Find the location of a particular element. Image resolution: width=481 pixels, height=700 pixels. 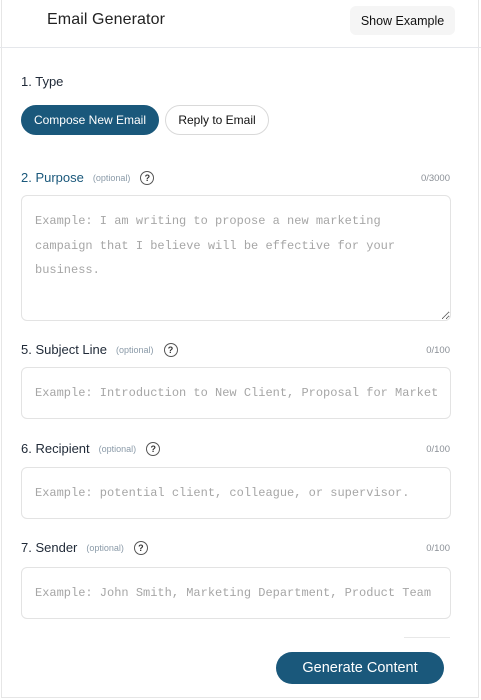

panel-title: Email Generator is located at coordinates (106, 19).